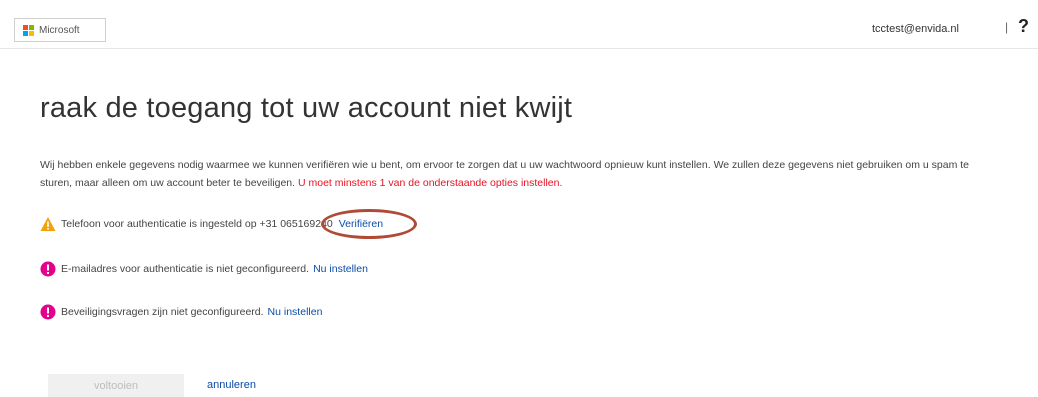  What do you see at coordinates (48, 224) in the screenshot?
I see `warning-icon` at bounding box center [48, 224].